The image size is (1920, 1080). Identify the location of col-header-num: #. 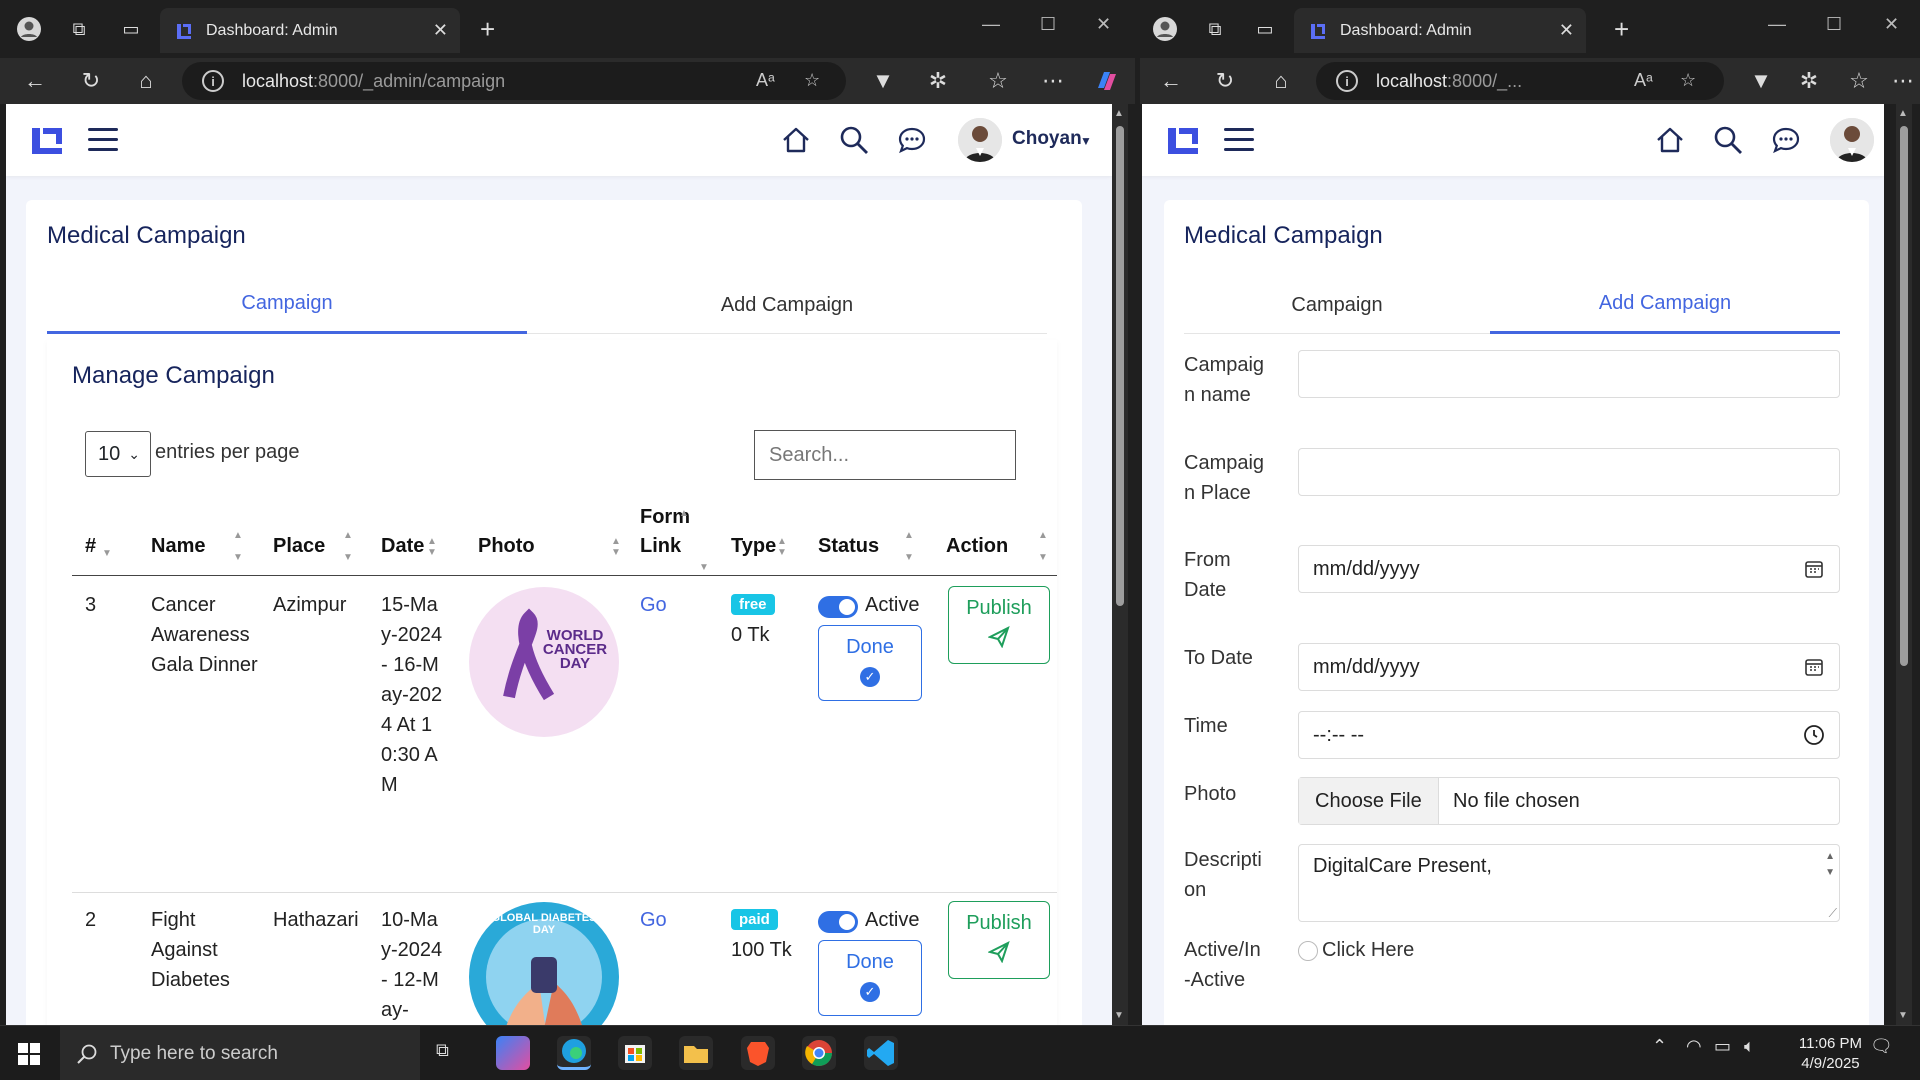
(90, 546).